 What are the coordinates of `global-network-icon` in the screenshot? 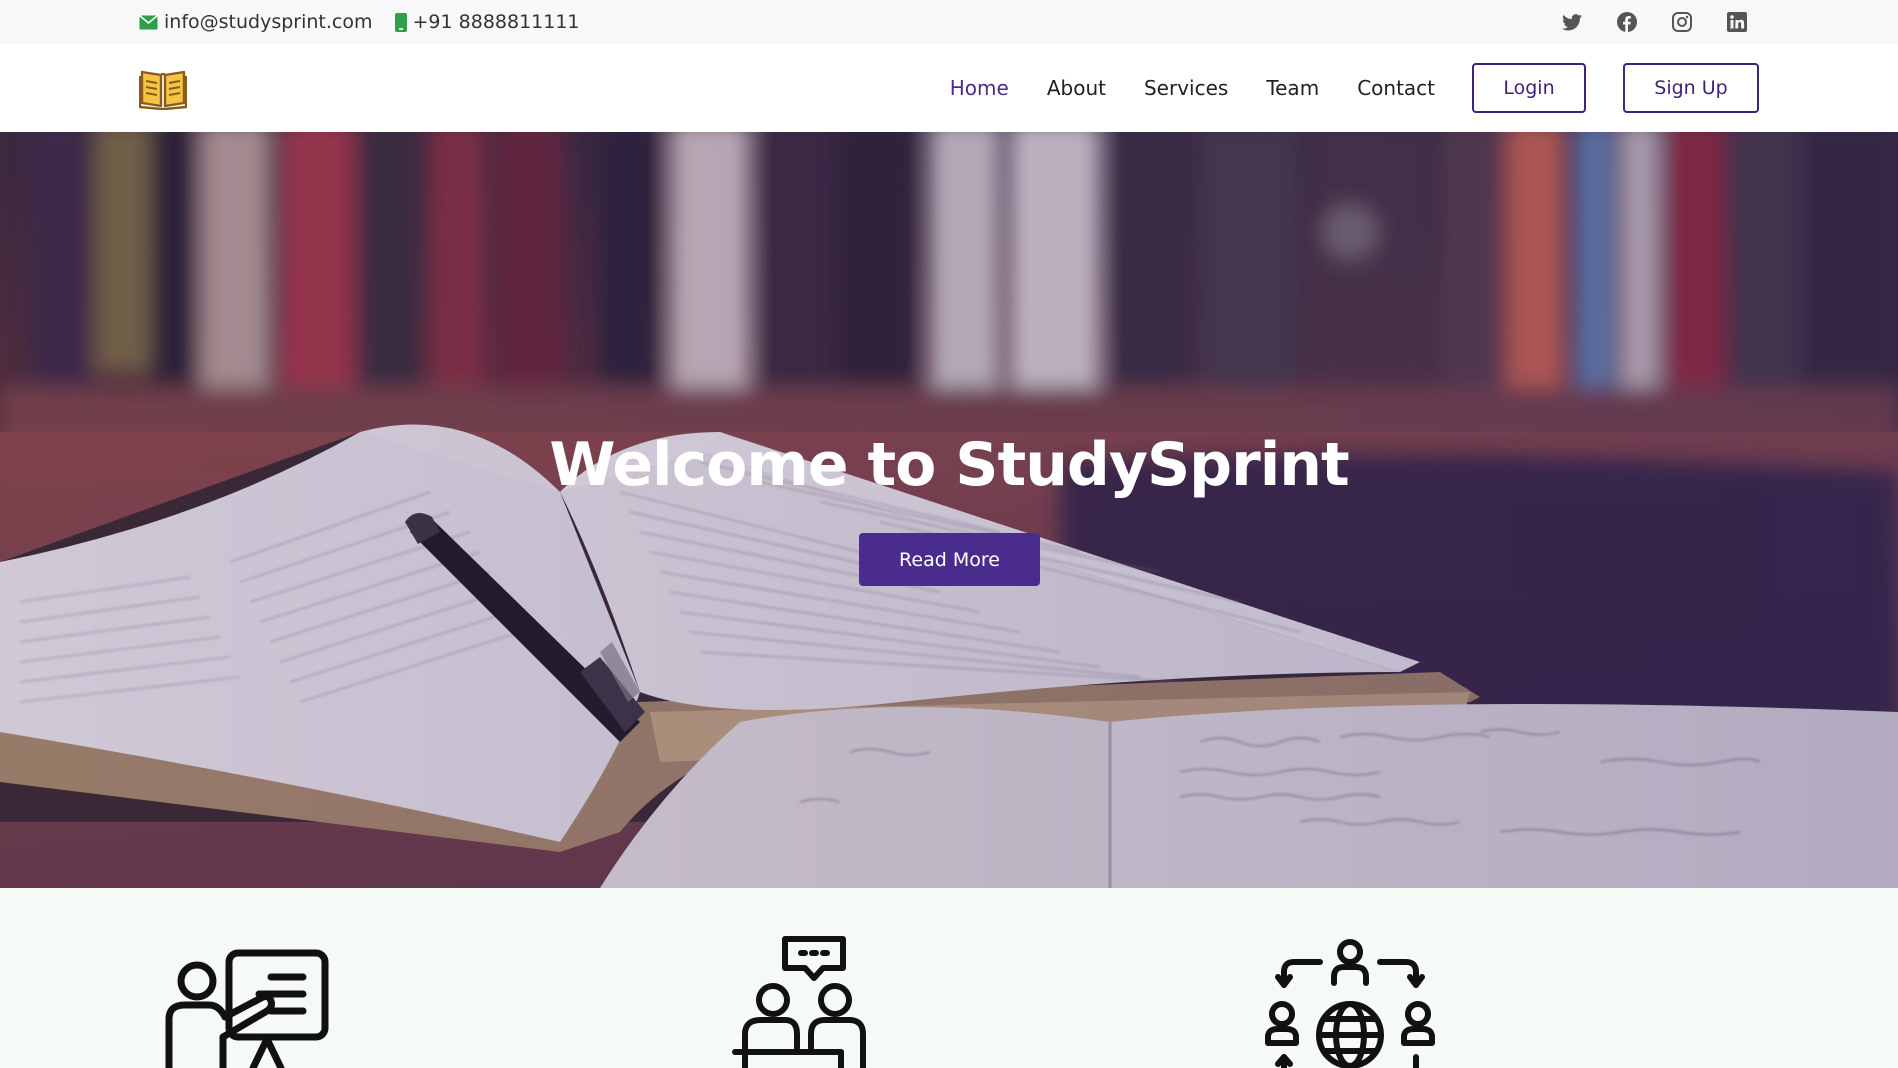 It's located at (1350, 1003).